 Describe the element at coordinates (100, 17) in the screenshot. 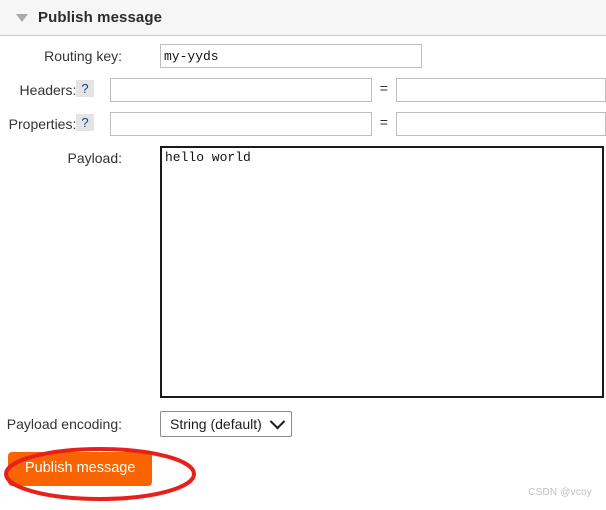

I see `page-title: Publish message` at that location.